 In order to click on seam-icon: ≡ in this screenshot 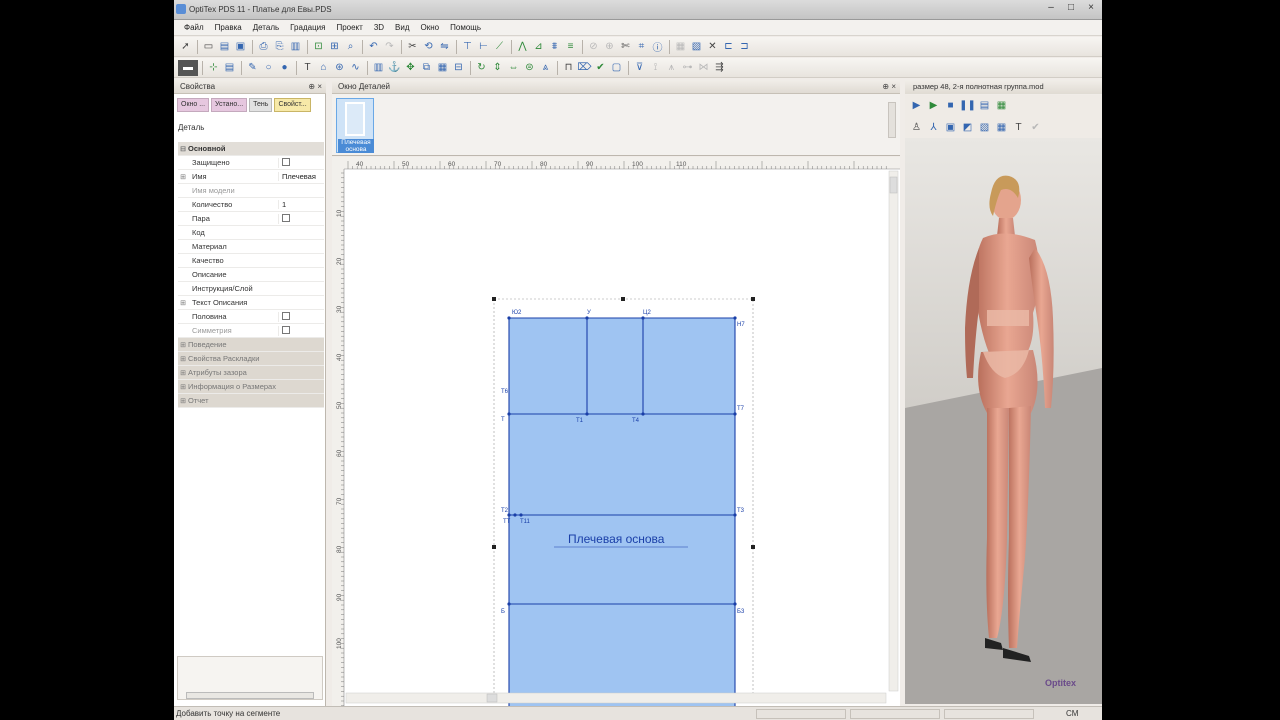, I will do `click(570, 47)`.